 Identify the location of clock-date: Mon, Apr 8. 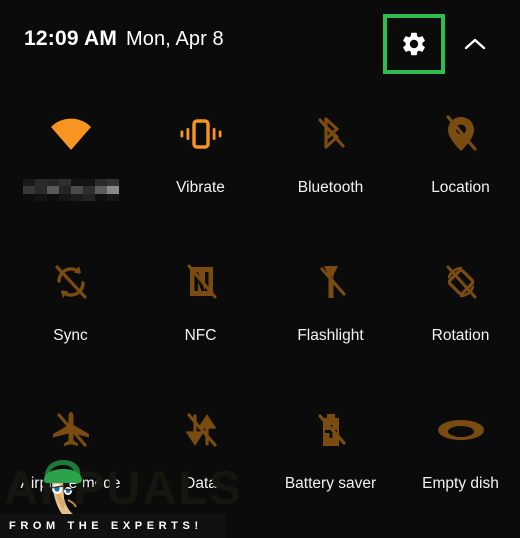
(175, 39).